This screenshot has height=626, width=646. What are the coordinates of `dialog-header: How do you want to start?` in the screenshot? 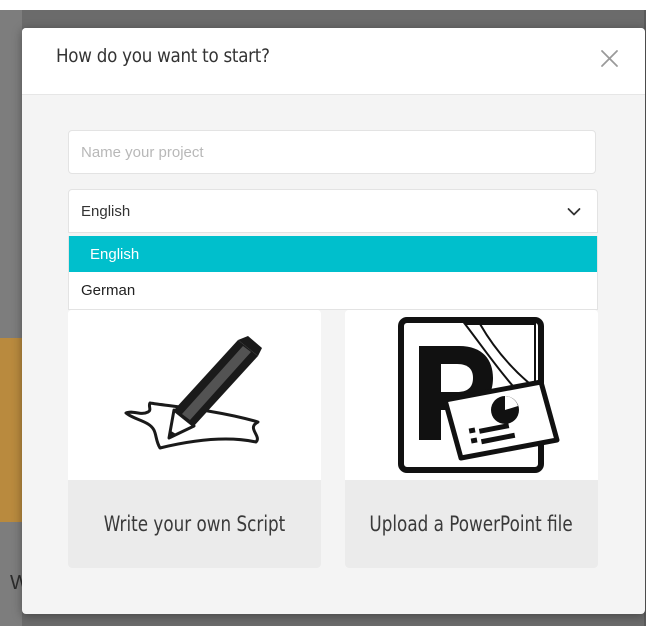 It's located at (333, 61).